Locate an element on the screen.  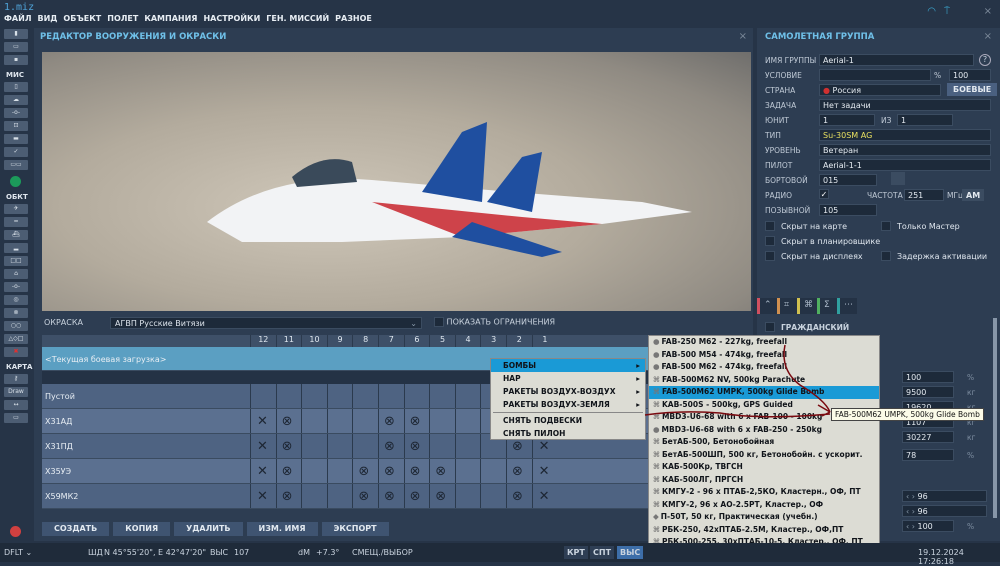
copy-icon is located at coordinates (898, 178).